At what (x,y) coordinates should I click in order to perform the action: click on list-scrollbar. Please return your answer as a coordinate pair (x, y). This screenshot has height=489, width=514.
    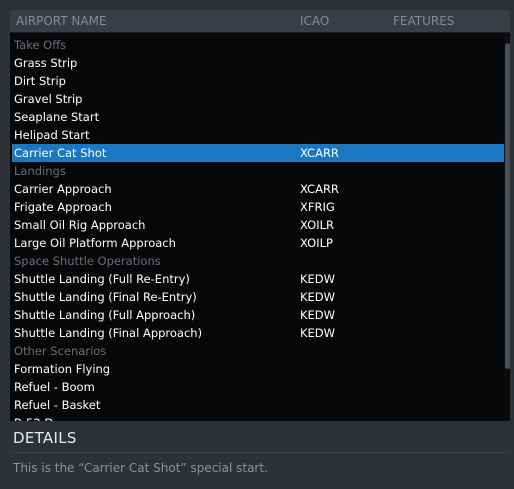
    Looking at the image, I should click on (507, 227).